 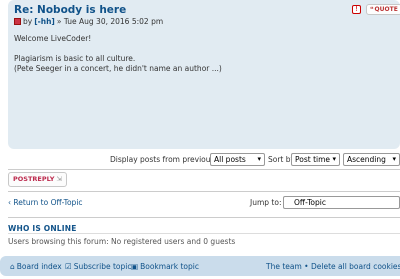 I want to click on quote-button: ❝QUOTE, so click(x=383, y=9).